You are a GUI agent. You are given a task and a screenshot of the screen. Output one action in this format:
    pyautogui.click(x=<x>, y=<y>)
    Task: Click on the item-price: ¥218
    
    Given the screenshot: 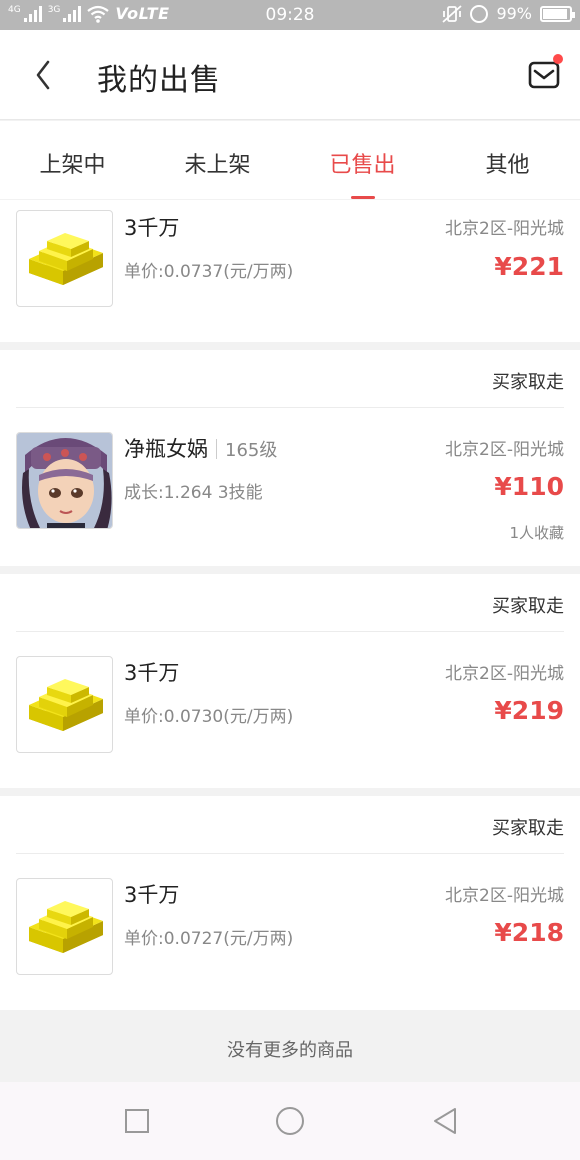 What is the action you would take?
    pyautogui.click(x=529, y=932)
    